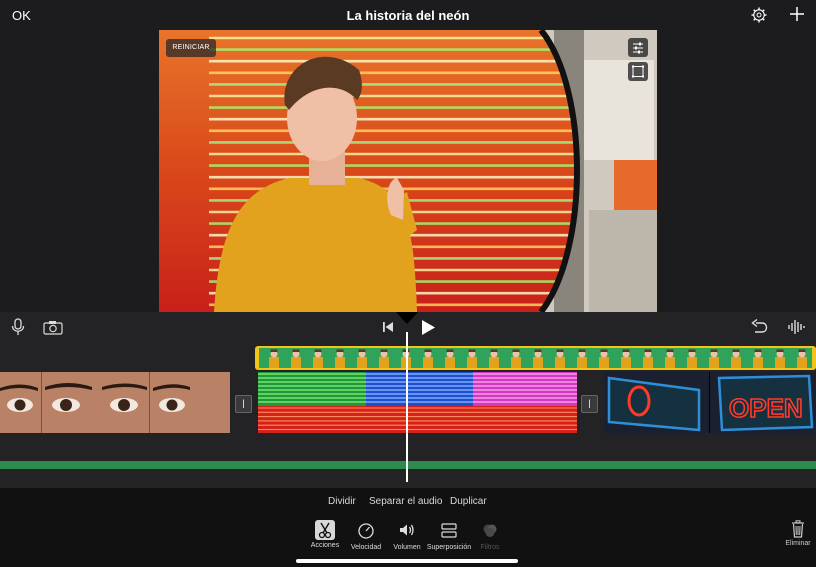 This screenshot has width=816, height=567. I want to click on delete-button: Eliminar, so click(798, 533).